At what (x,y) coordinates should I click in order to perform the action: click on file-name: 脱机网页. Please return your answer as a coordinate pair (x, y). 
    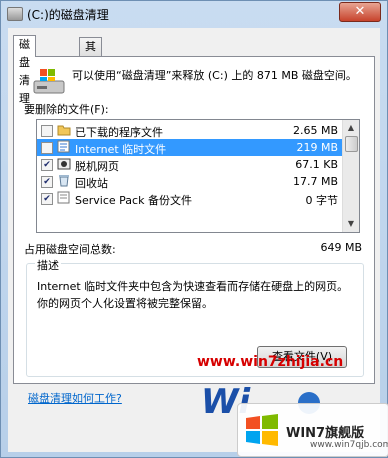
    Looking at the image, I should click on (97, 166).